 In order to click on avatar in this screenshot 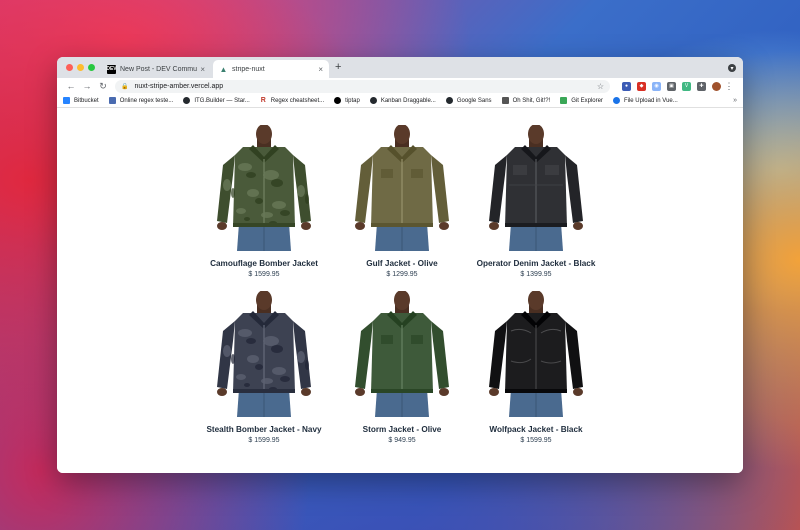, I will do `click(716, 86)`.